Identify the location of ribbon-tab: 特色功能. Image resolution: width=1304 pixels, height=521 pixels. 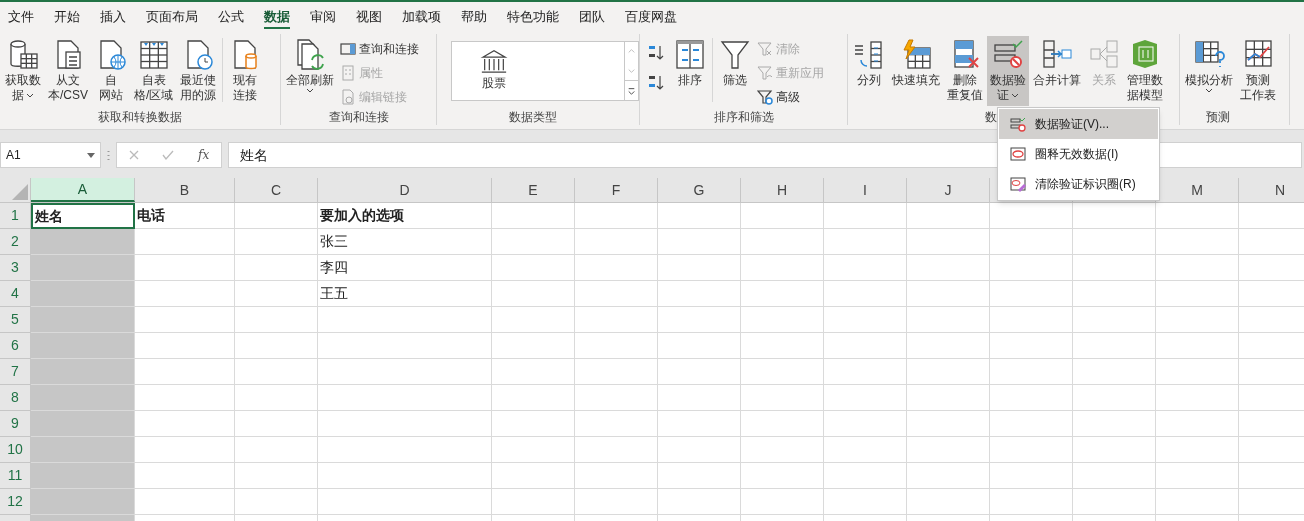
(533, 17).